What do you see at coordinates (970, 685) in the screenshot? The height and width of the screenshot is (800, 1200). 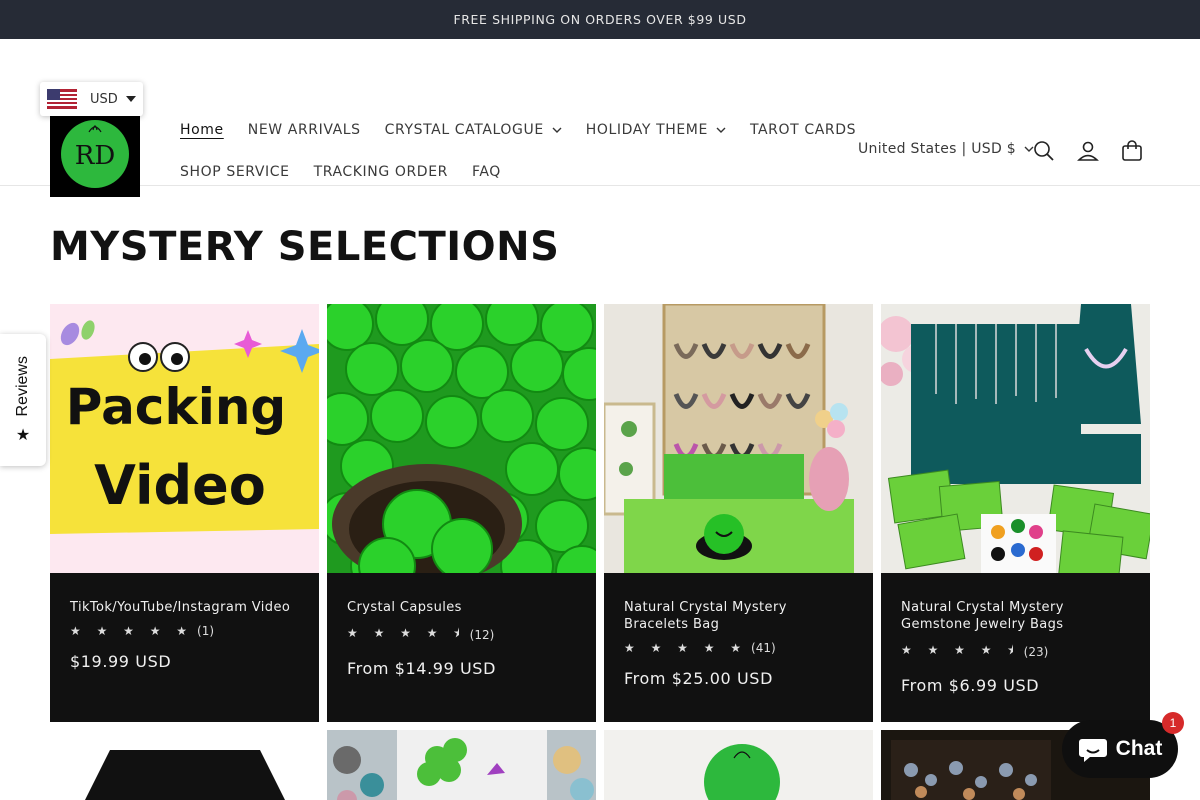 I see `product-price: From $6.99 USD` at bounding box center [970, 685].